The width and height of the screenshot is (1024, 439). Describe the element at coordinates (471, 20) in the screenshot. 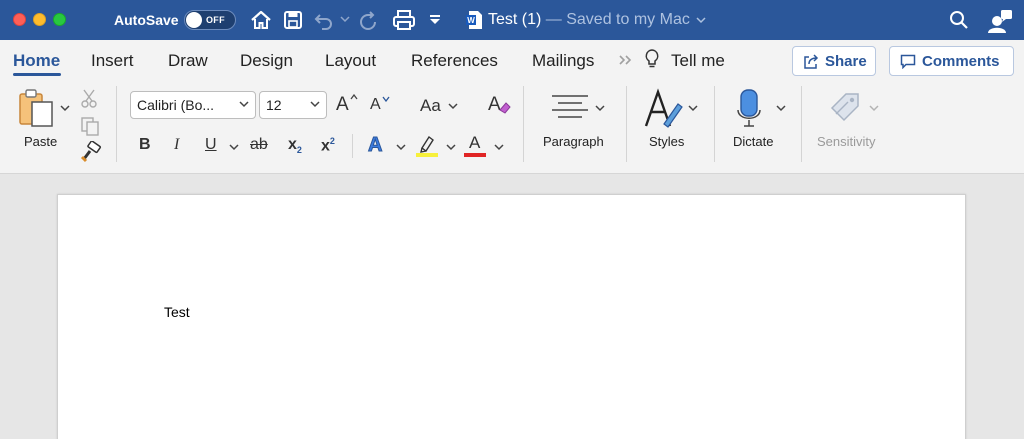

I see `svg-text: W` at that location.